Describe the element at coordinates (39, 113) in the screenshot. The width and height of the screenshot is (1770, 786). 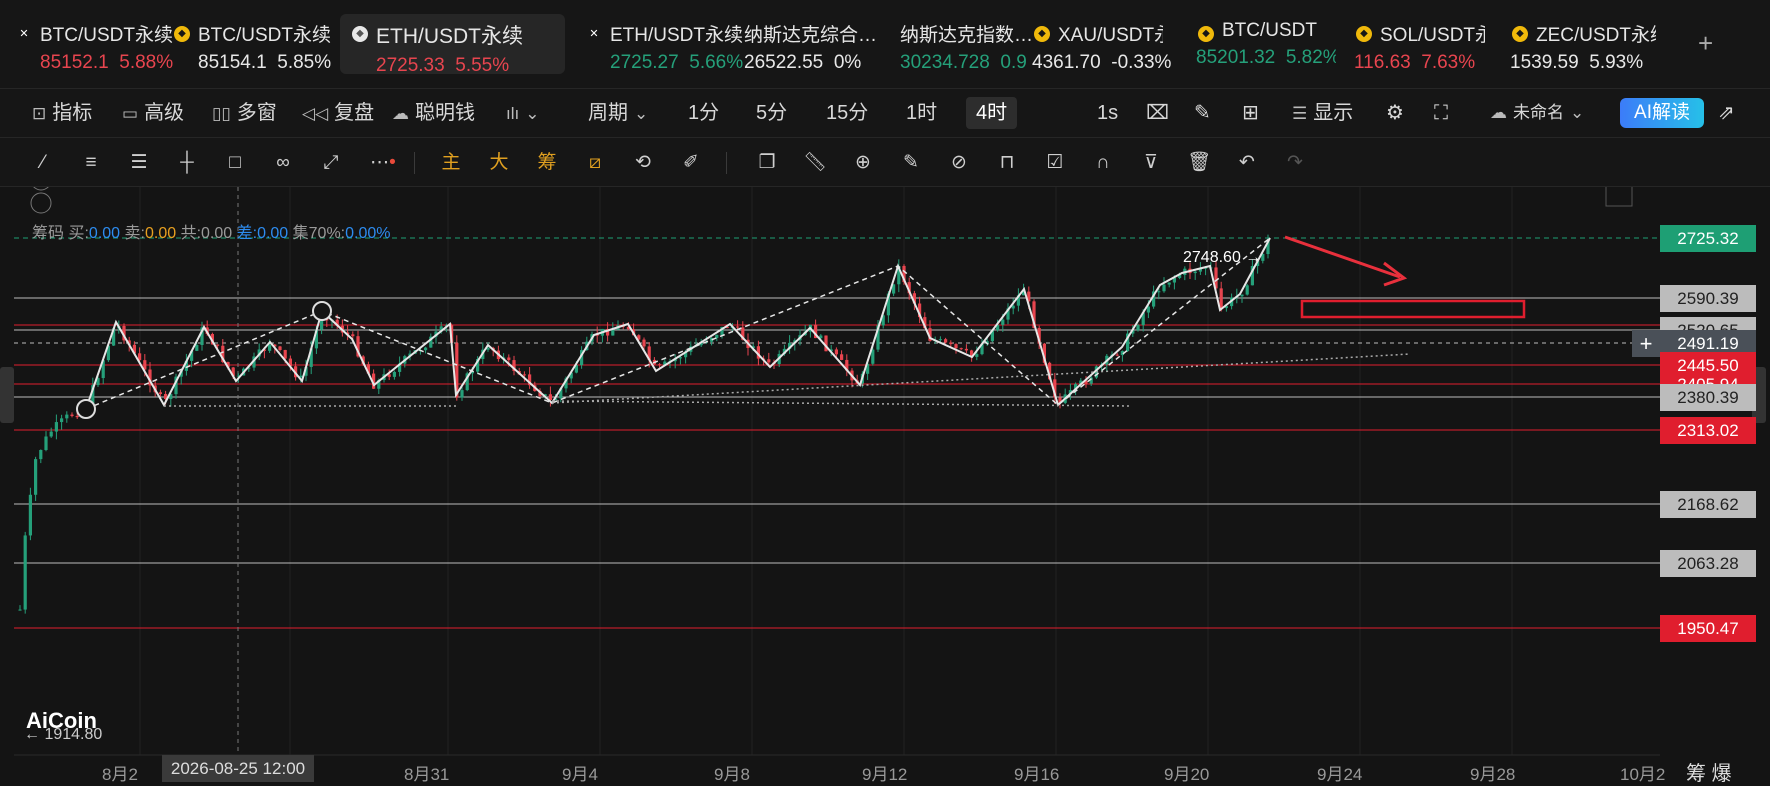
I see `indicator-icon: ⊡` at that location.